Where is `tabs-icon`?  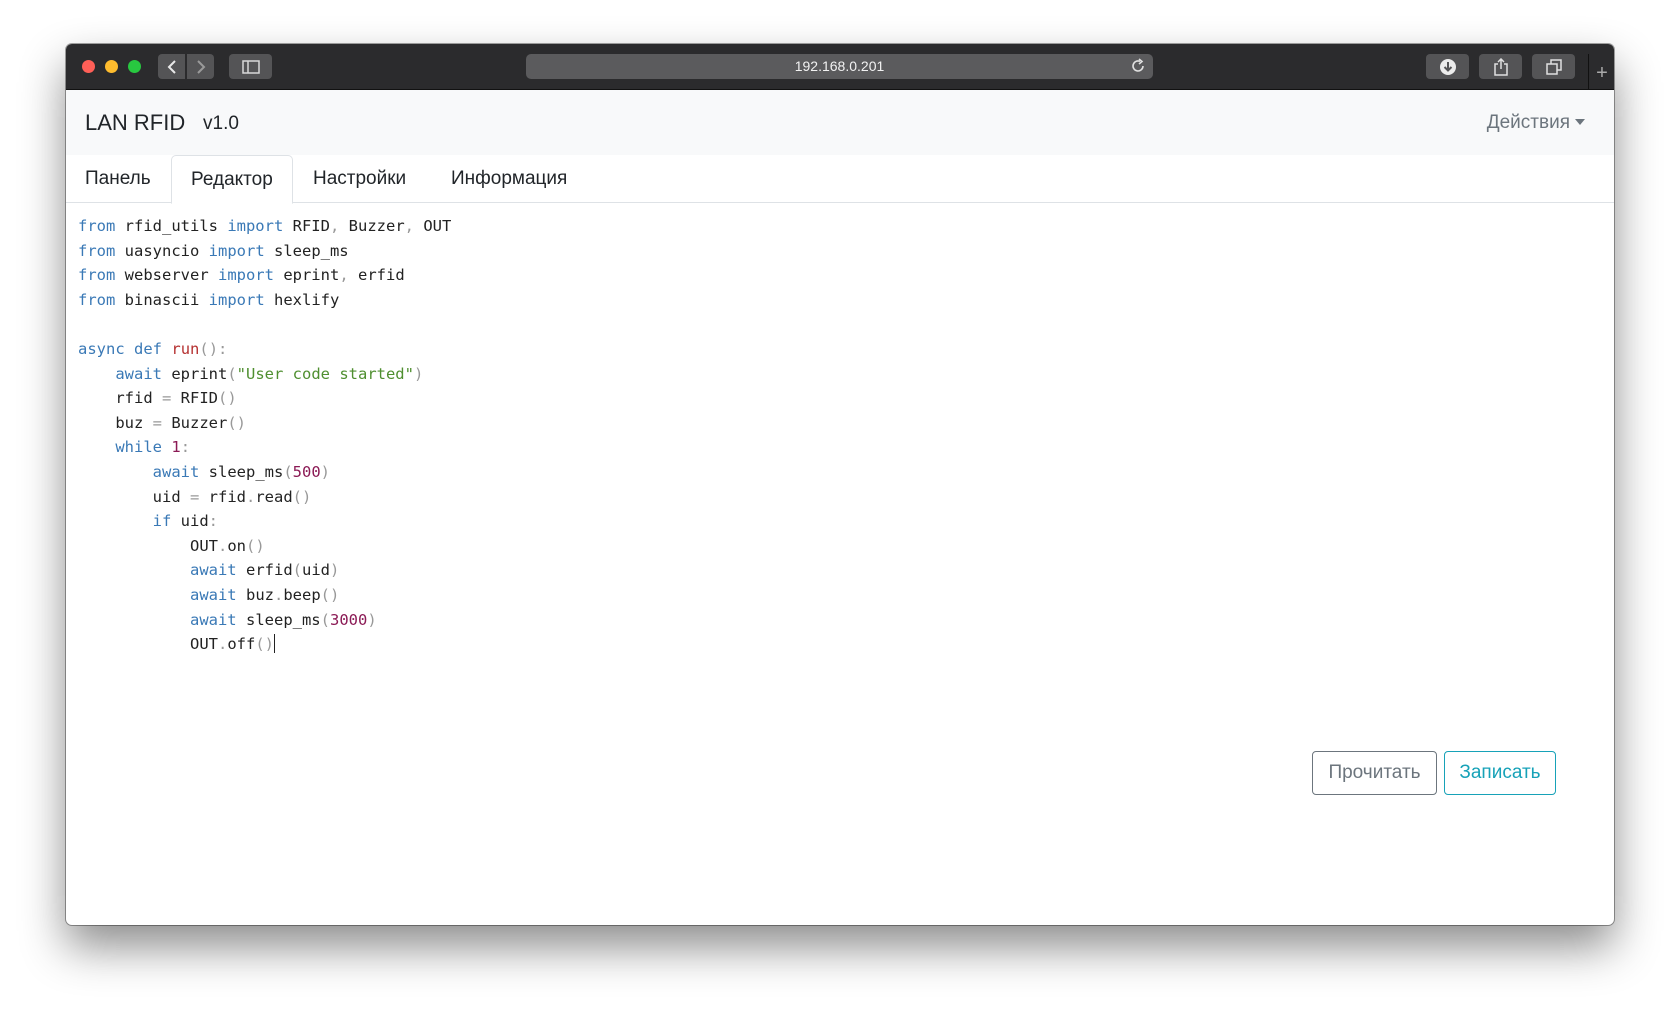 tabs-icon is located at coordinates (1553, 66).